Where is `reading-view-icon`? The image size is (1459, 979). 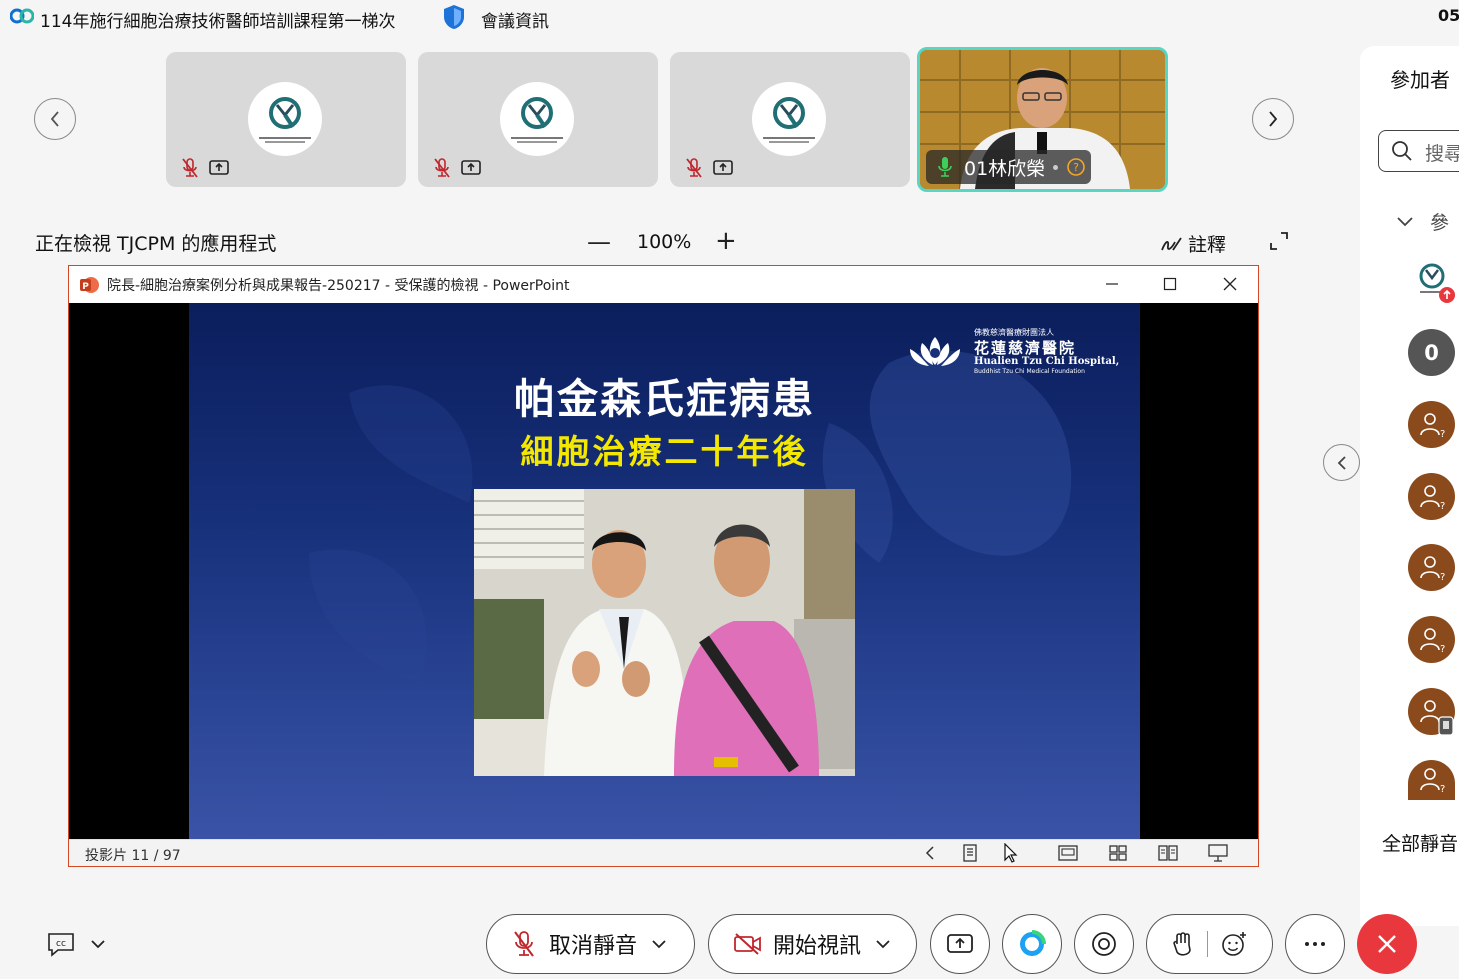
reading-view-icon is located at coordinates (1168, 853).